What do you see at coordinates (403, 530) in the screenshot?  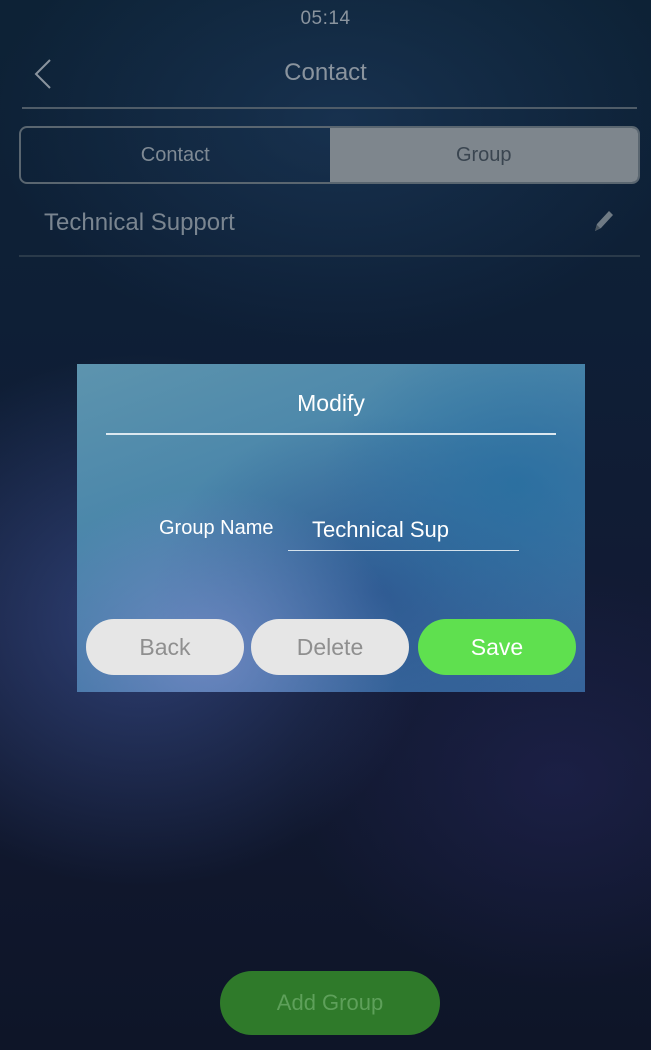 I see `group-name-input` at bounding box center [403, 530].